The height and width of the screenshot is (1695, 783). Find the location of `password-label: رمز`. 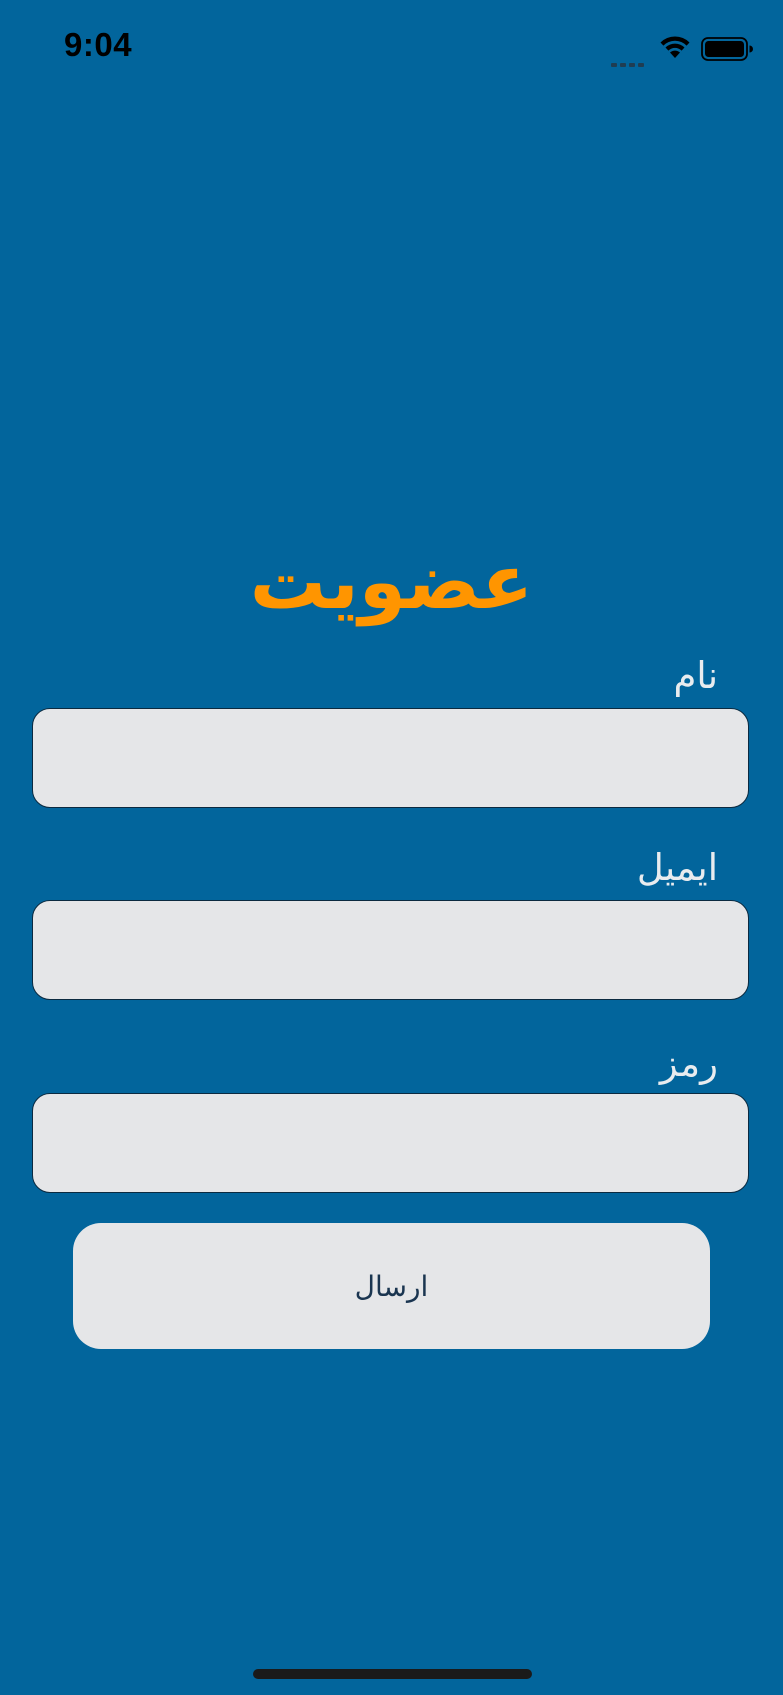

password-label: رمز is located at coordinates (688, 1063).